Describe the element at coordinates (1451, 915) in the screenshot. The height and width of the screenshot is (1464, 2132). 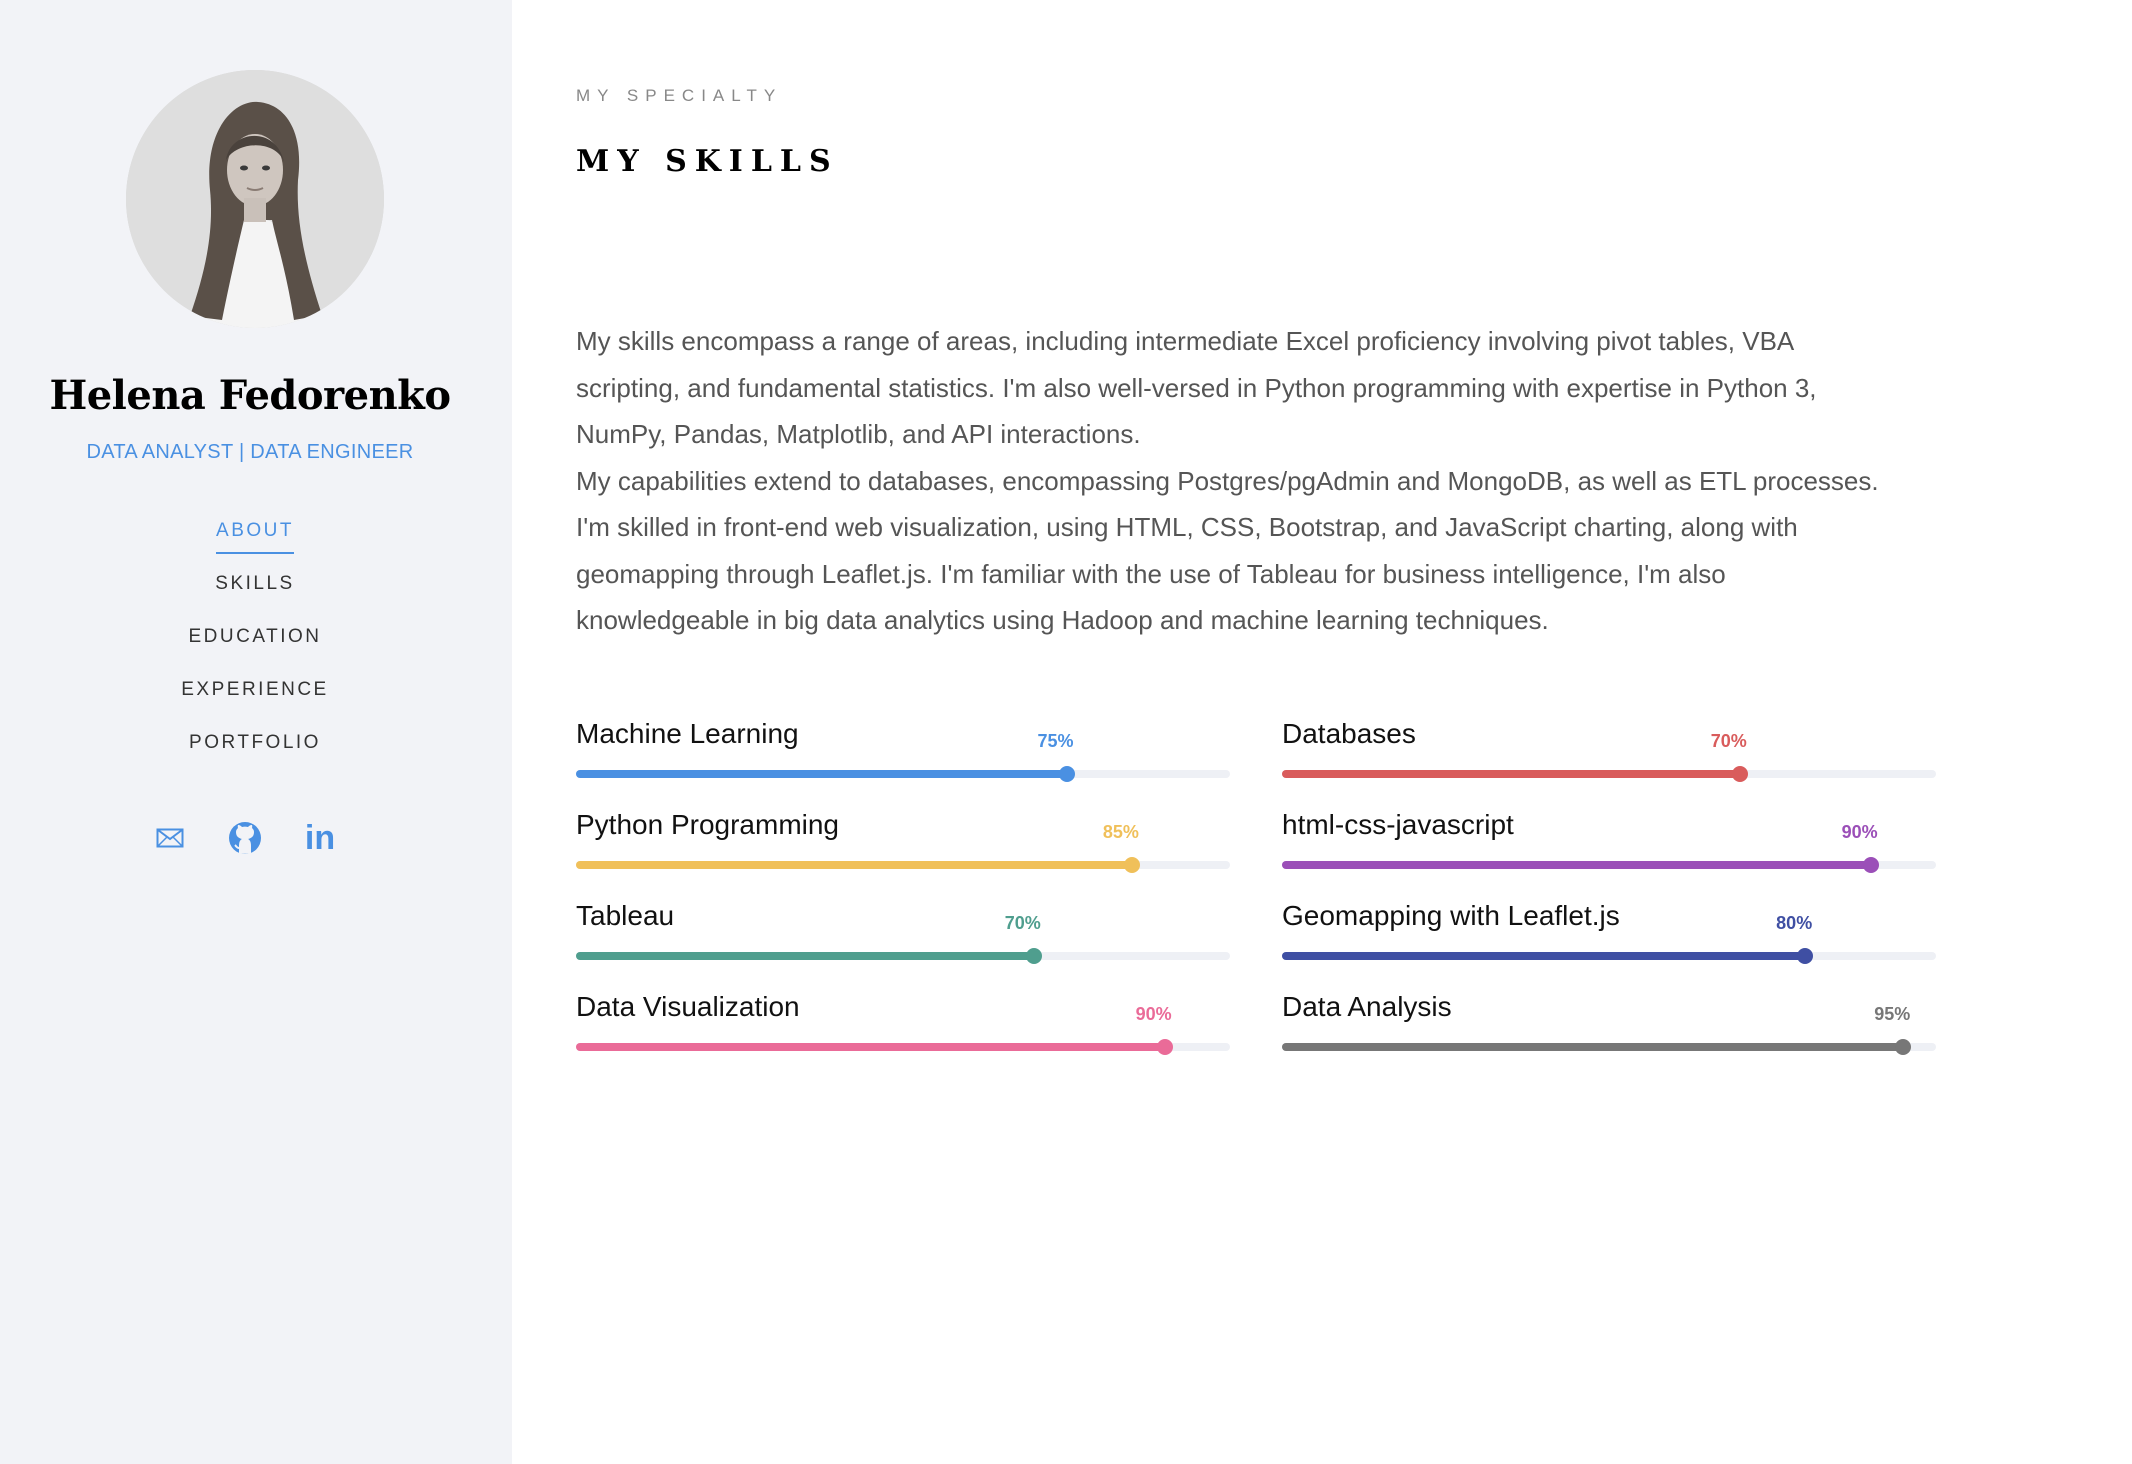
I see `skill-name: Geomapping with Leaflet.js` at that location.